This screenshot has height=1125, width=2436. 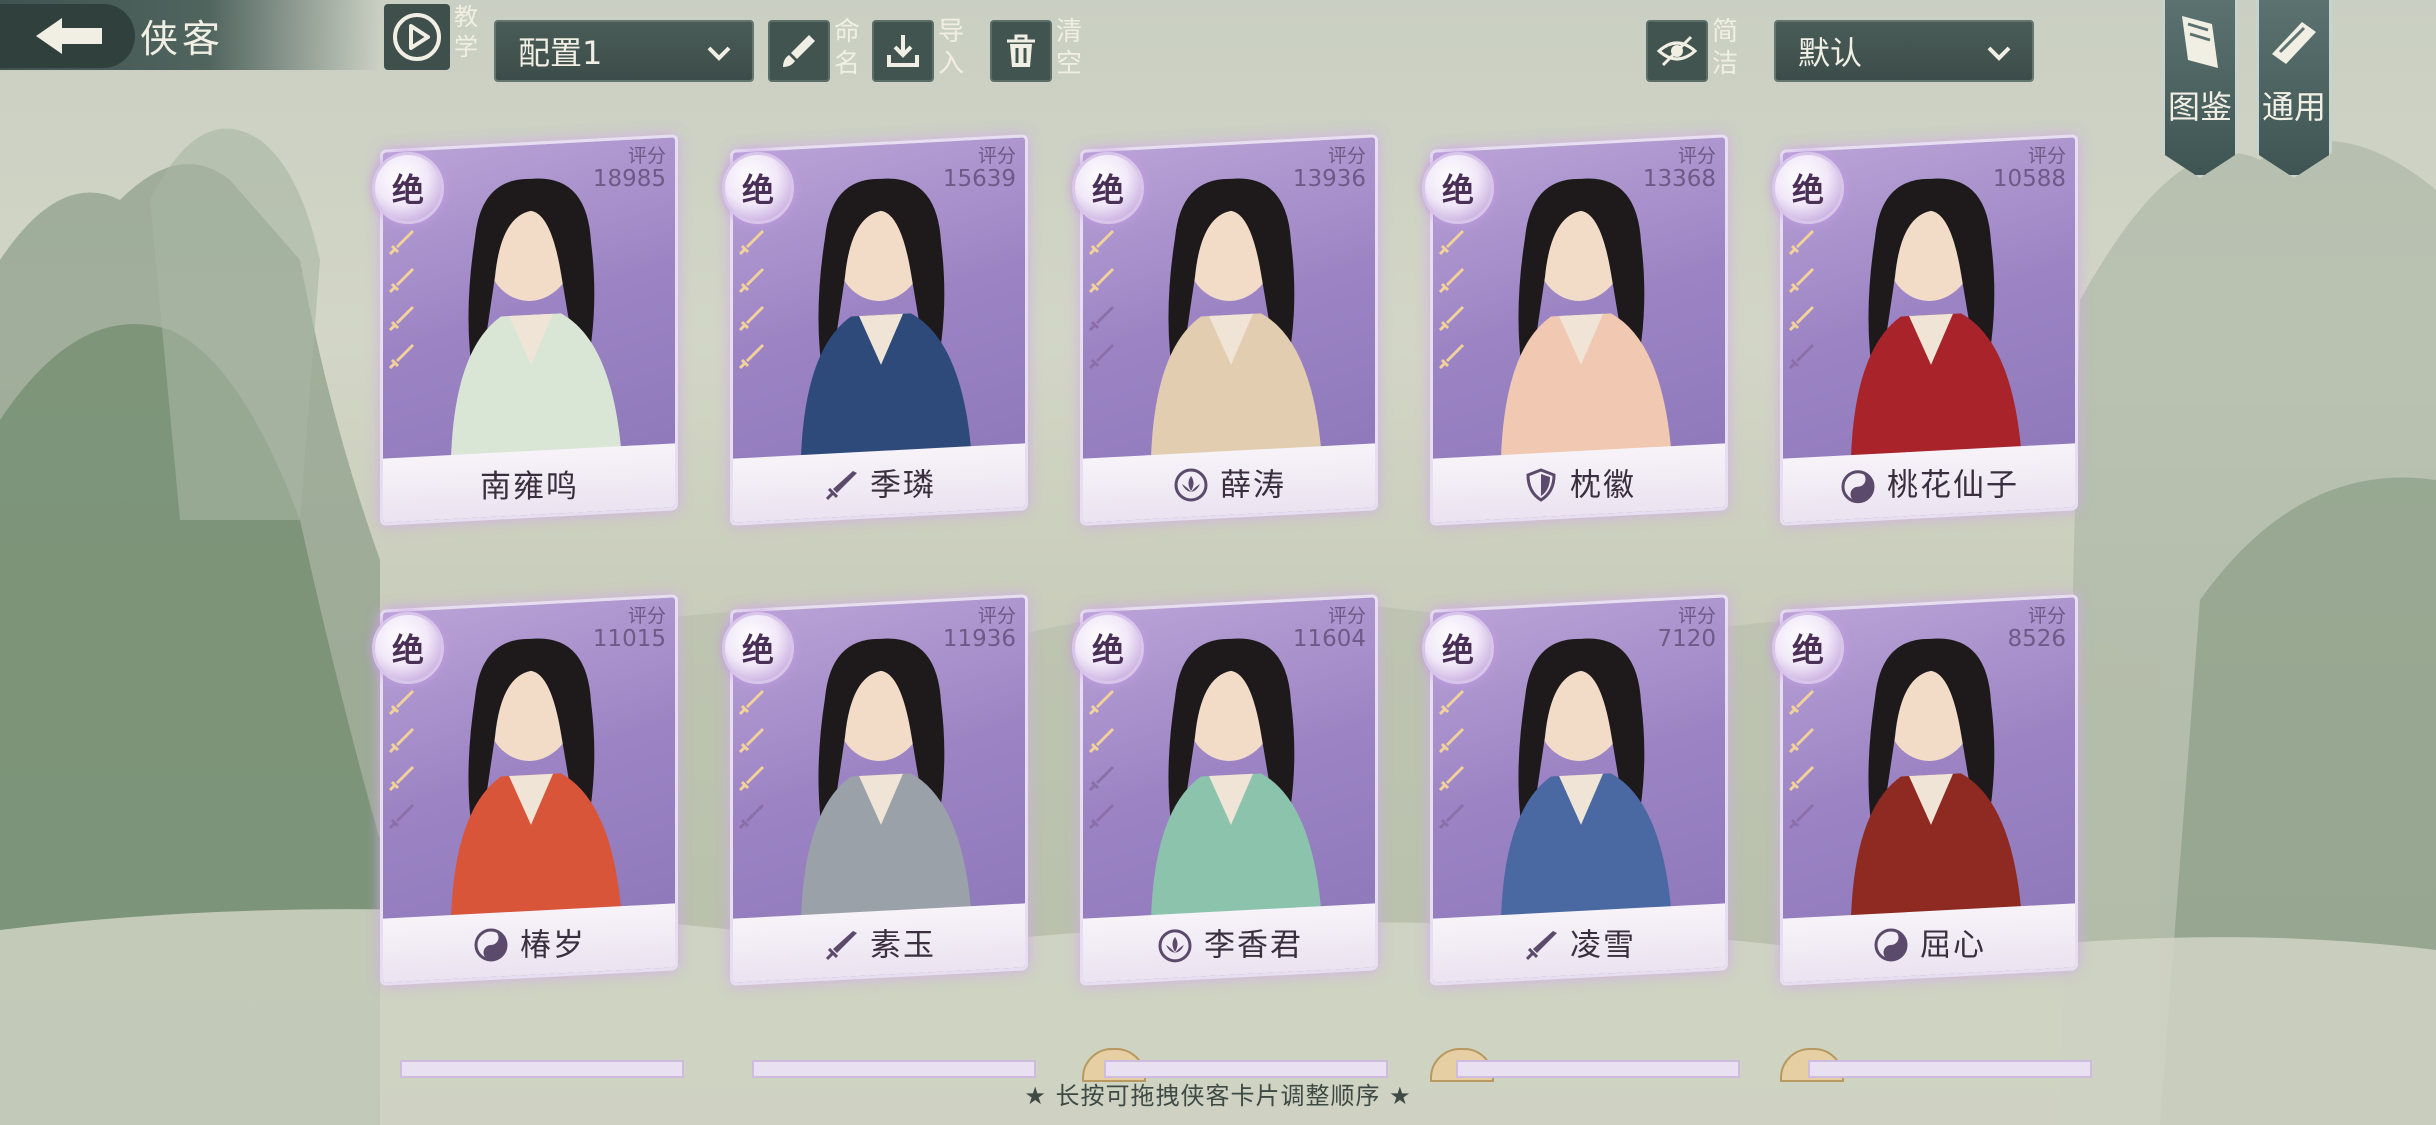 I want to click on score-value: 11936, so click(x=979, y=639).